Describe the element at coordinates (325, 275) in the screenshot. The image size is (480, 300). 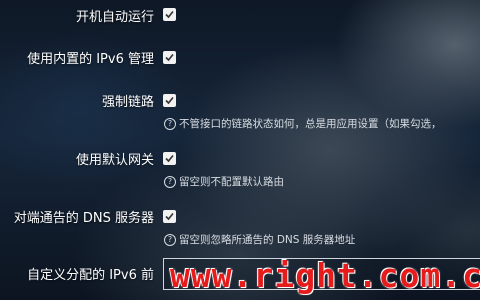
I see `site-watermark: www.right.com.c` at that location.